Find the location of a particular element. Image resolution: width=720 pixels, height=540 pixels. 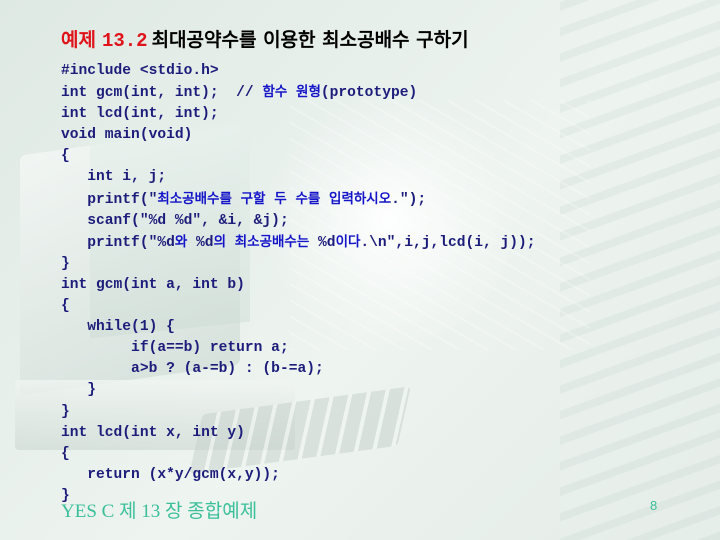

code-line: return (x*y/gcm(x,y)); is located at coordinates (170, 474).